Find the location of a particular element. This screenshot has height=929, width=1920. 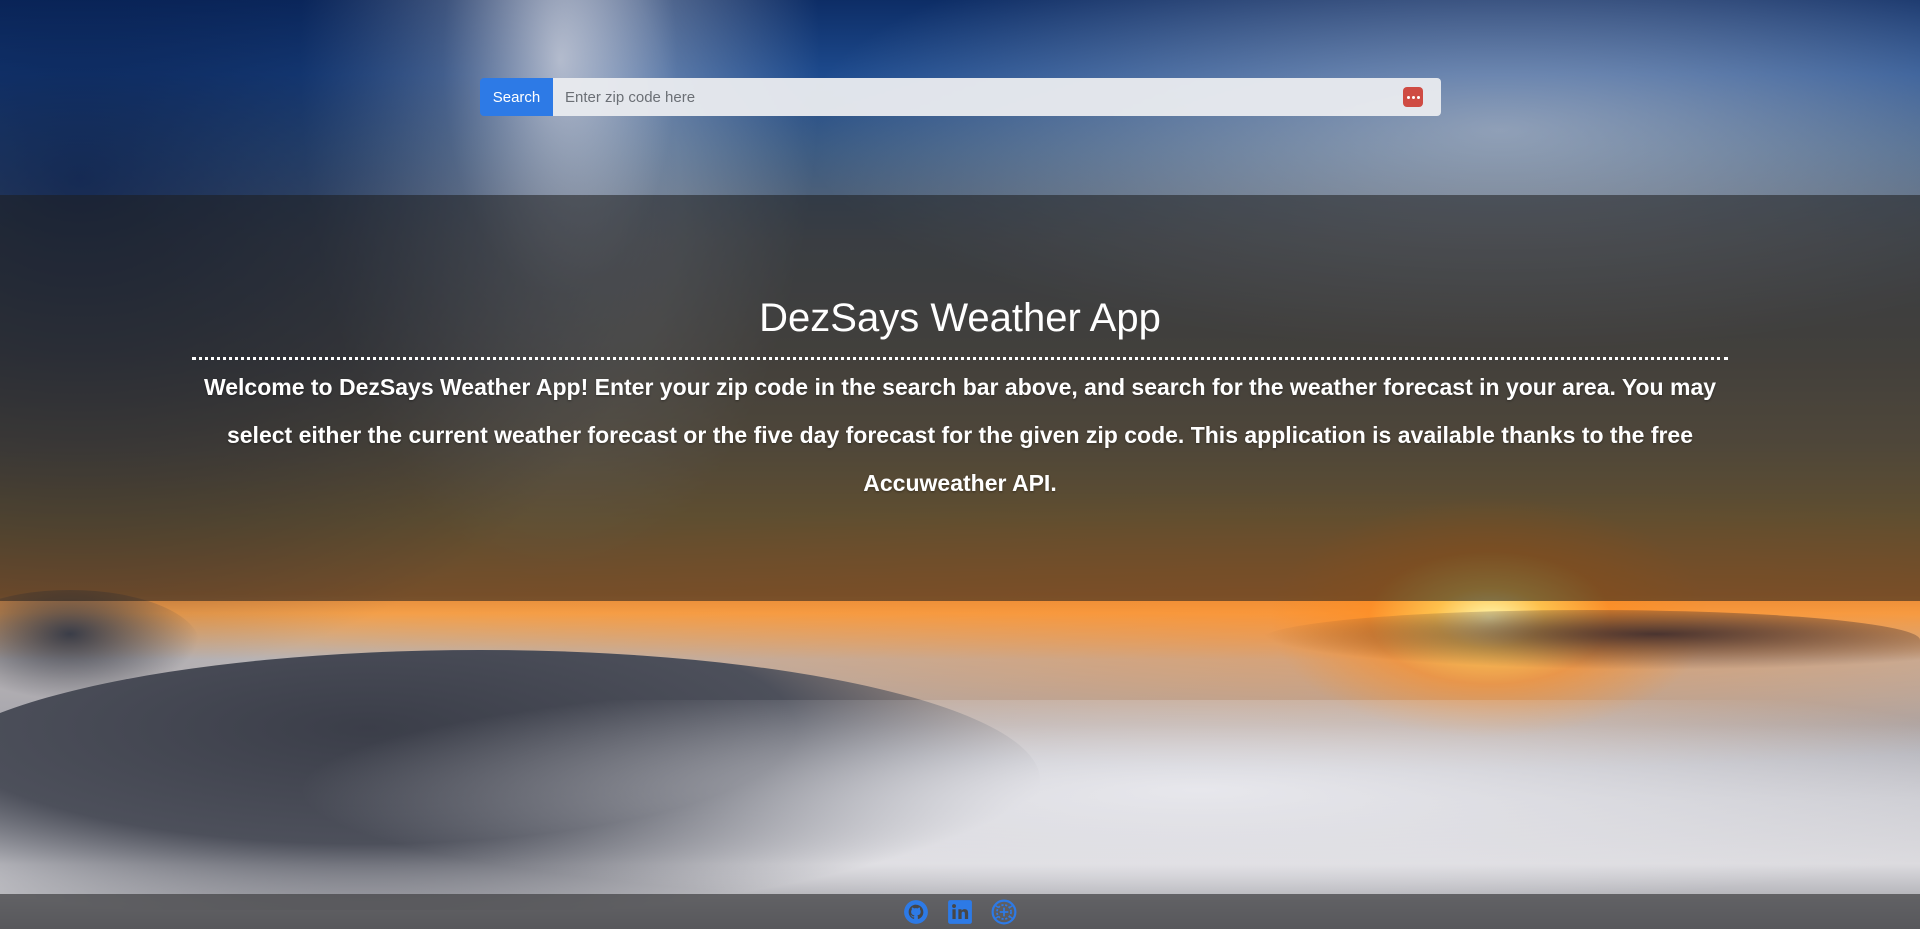

linkedin-icon is located at coordinates (960, 911).